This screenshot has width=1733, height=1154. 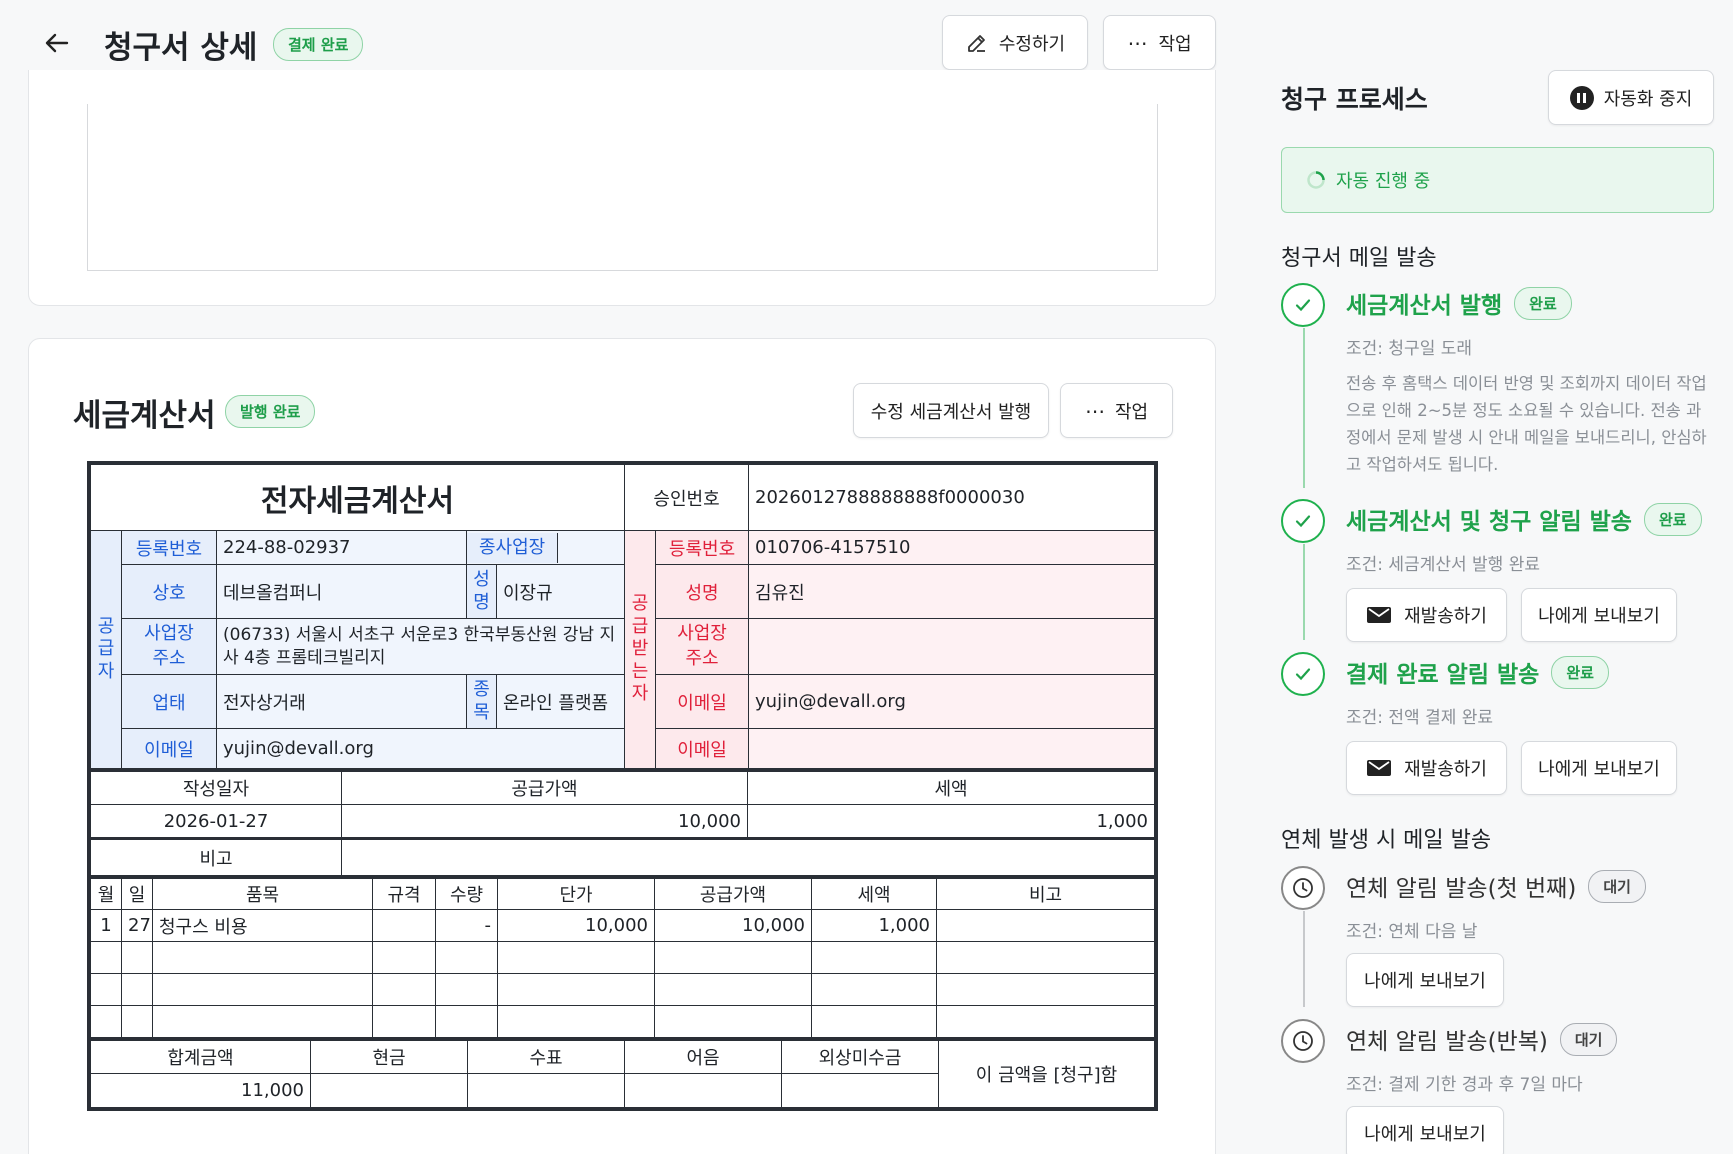 I want to click on process-panel-title: 청구 프로세스, so click(x=1354, y=99).